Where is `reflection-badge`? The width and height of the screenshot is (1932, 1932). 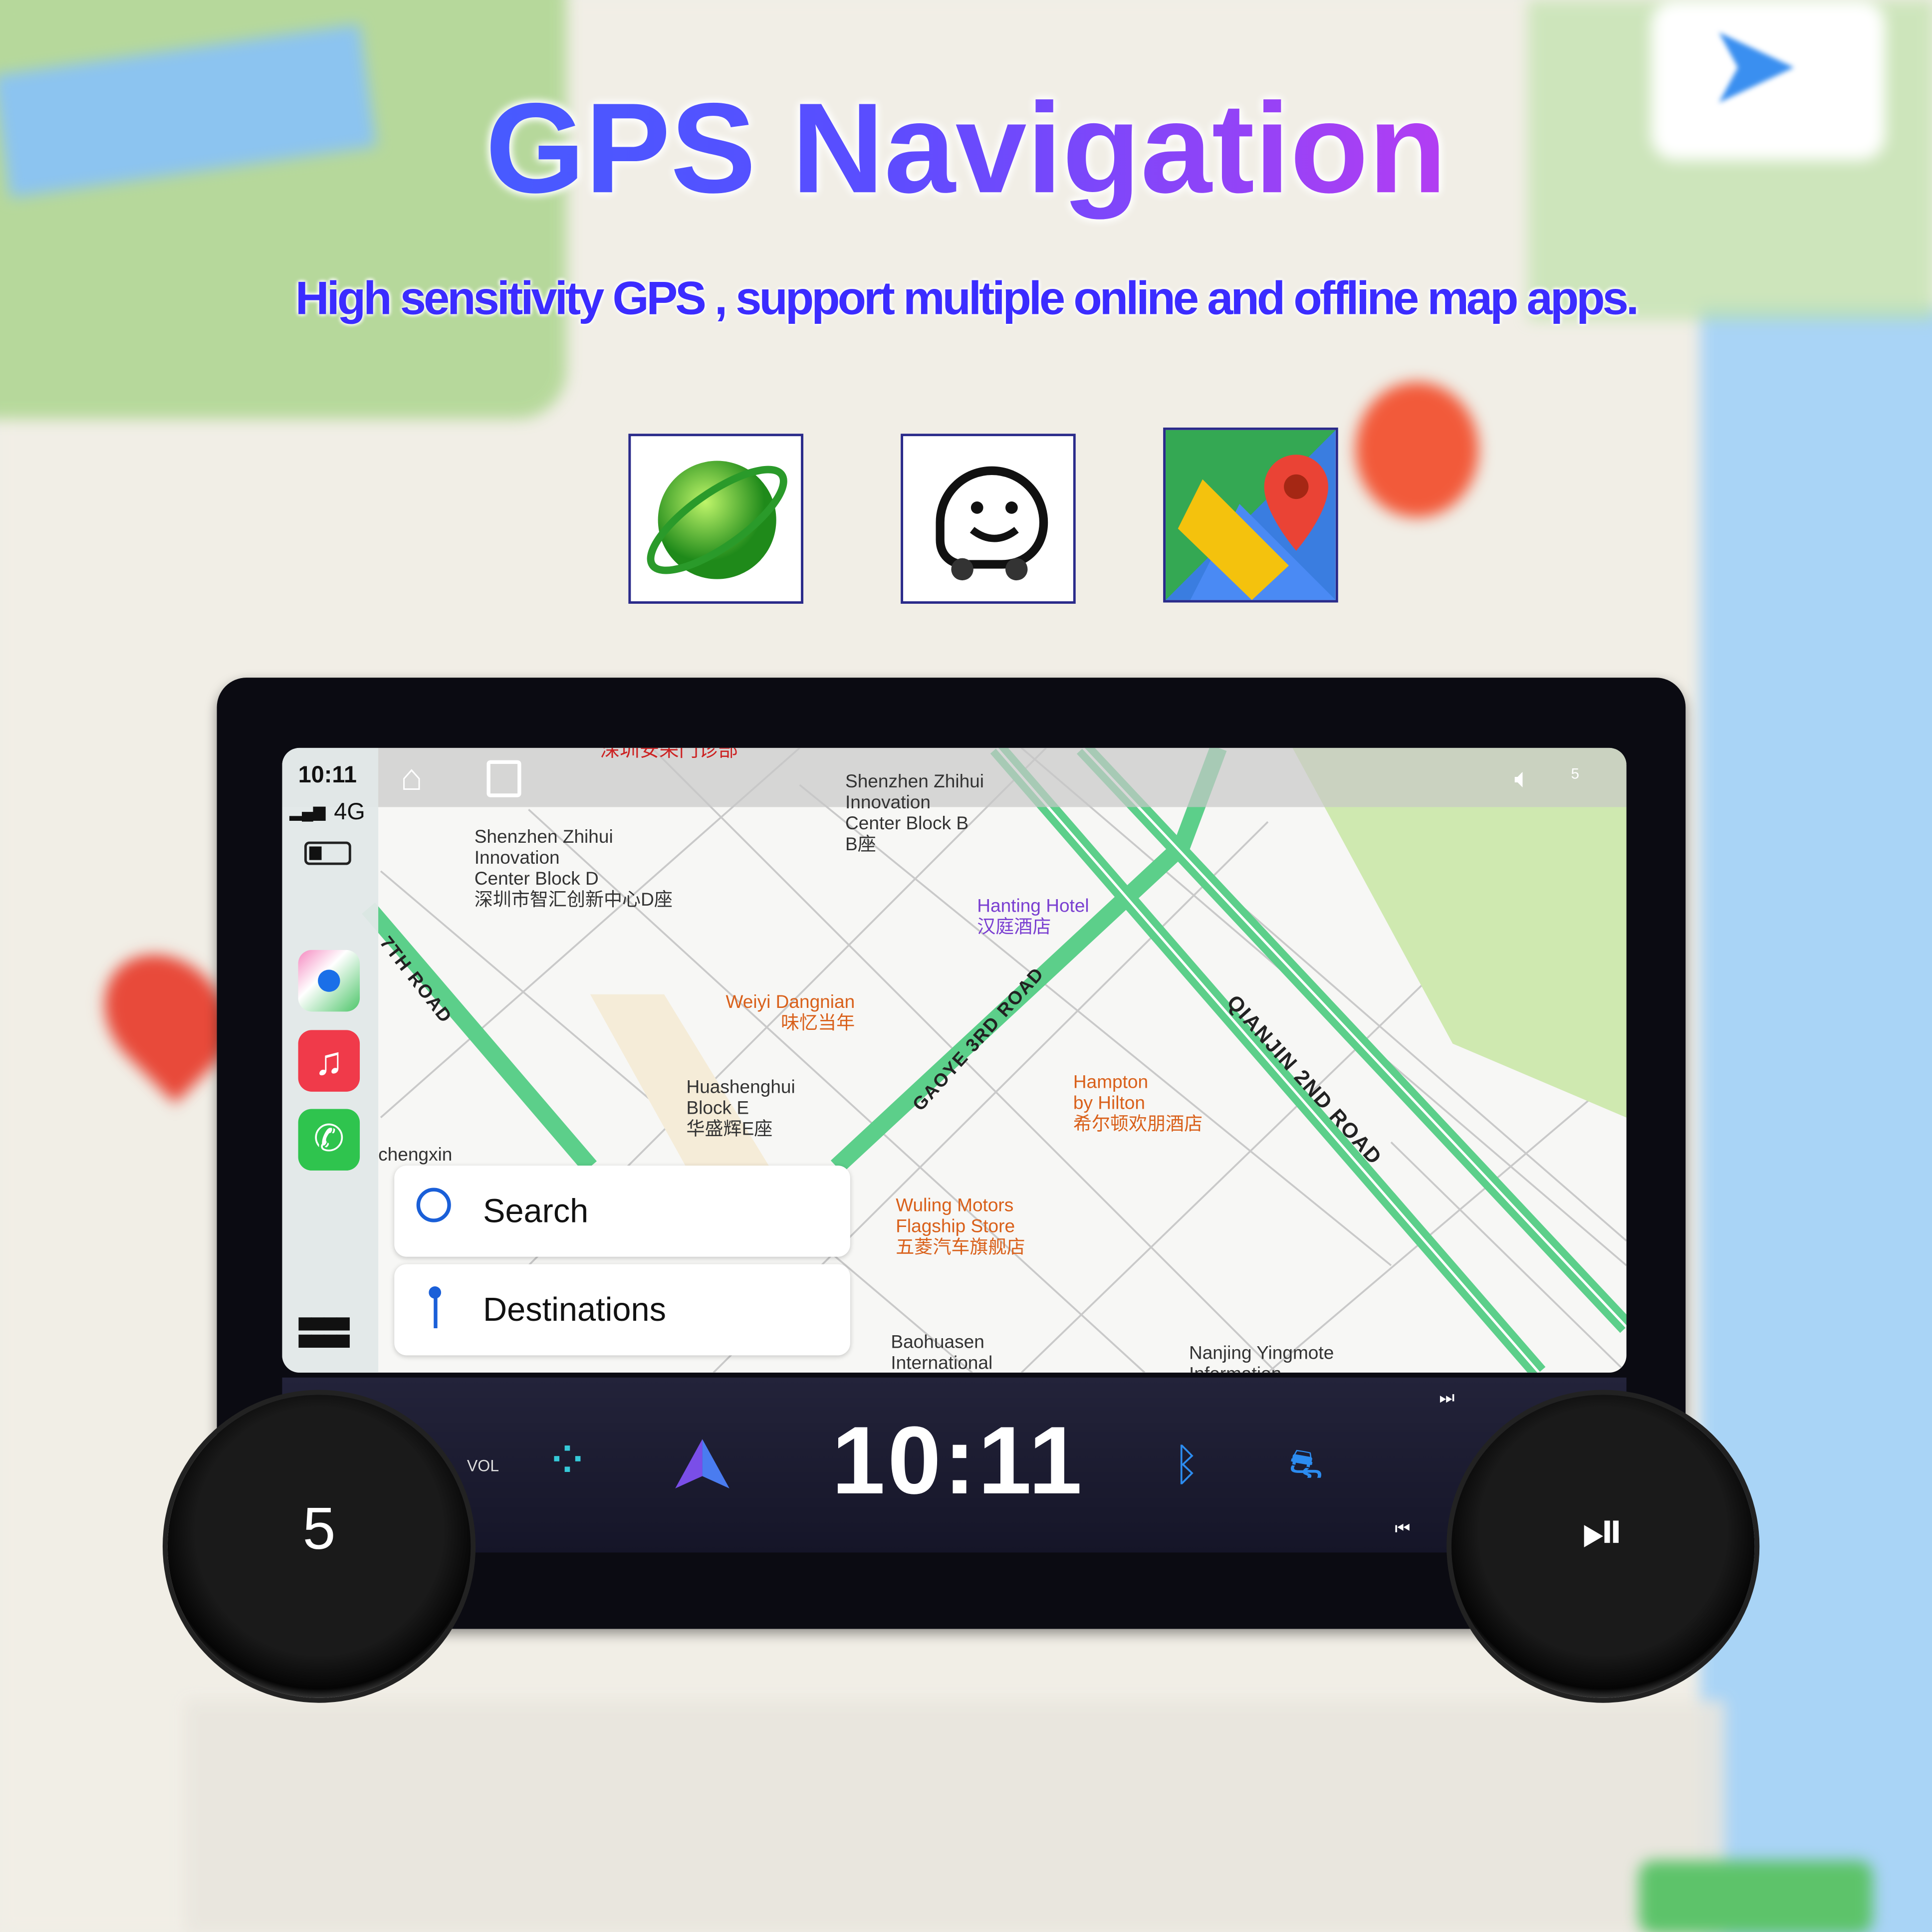 reflection-badge is located at coordinates (1756, 1896).